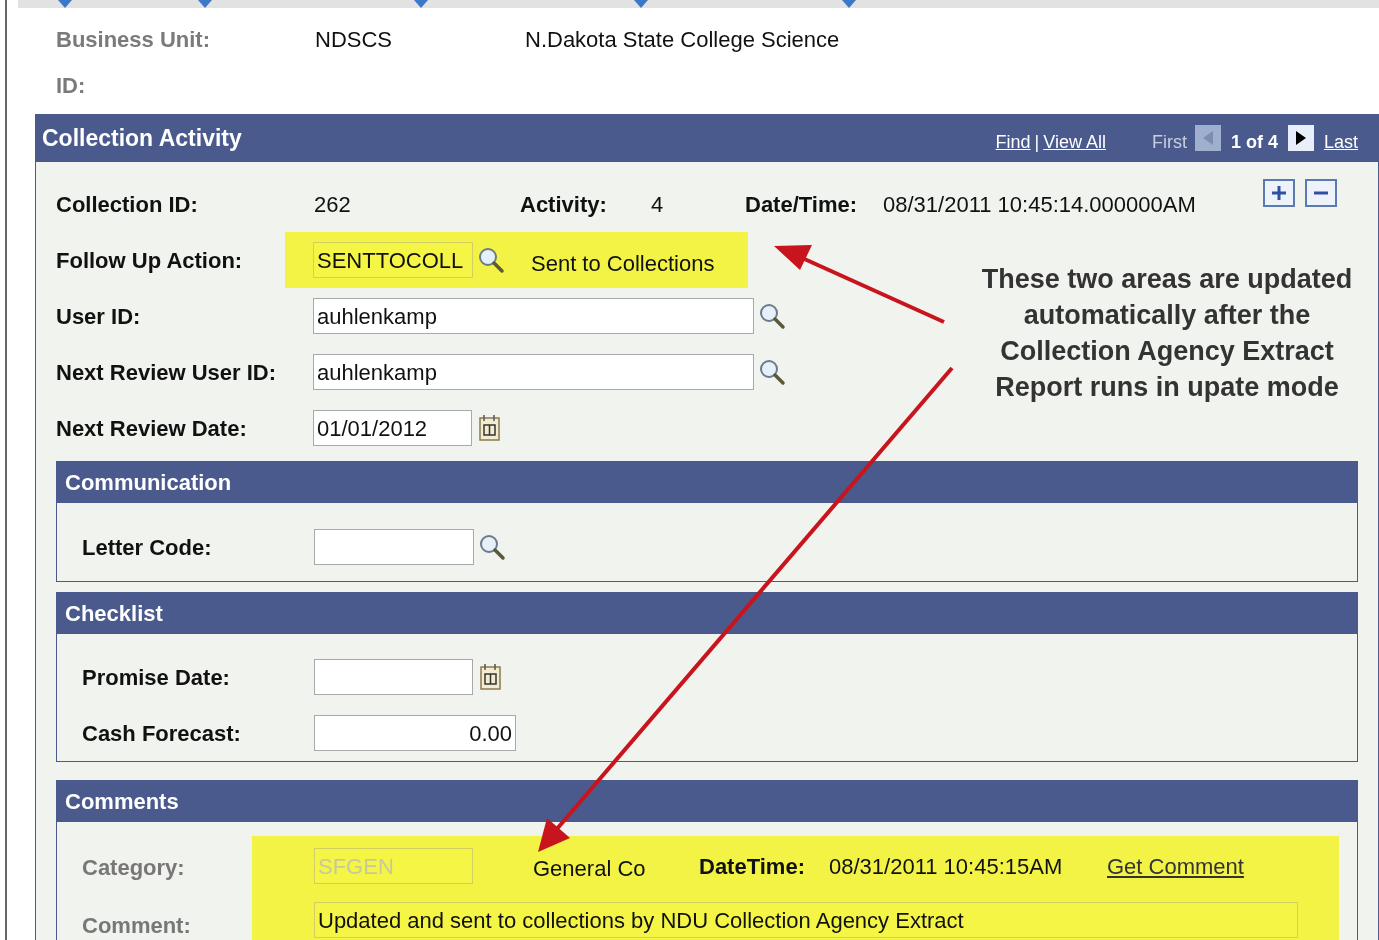 Image resolution: width=1379 pixels, height=940 pixels. What do you see at coordinates (394, 547) in the screenshot?
I see `input-field` at bounding box center [394, 547].